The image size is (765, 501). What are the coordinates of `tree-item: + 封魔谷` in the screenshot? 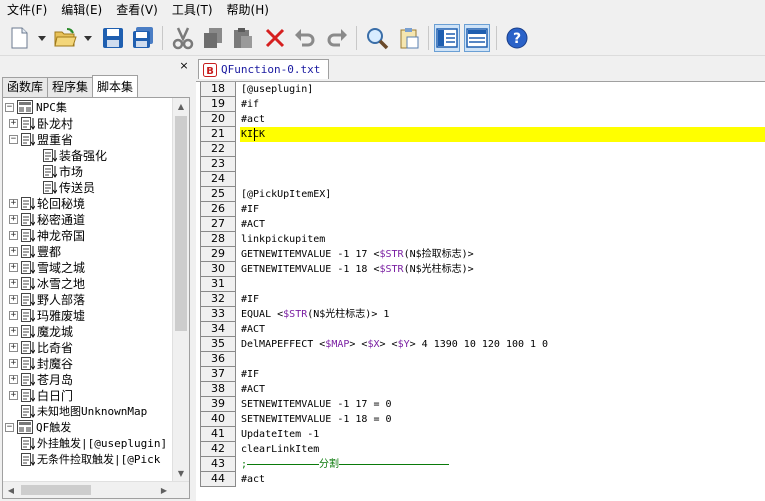 It's located at (41, 363).